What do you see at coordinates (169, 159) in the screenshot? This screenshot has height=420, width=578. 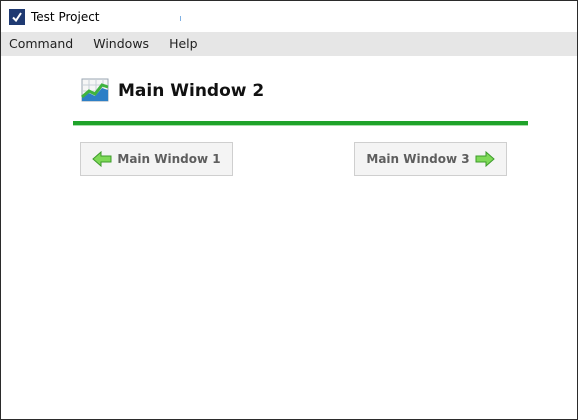 I see `prev-window-label: Main Window 1` at bounding box center [169, 159].